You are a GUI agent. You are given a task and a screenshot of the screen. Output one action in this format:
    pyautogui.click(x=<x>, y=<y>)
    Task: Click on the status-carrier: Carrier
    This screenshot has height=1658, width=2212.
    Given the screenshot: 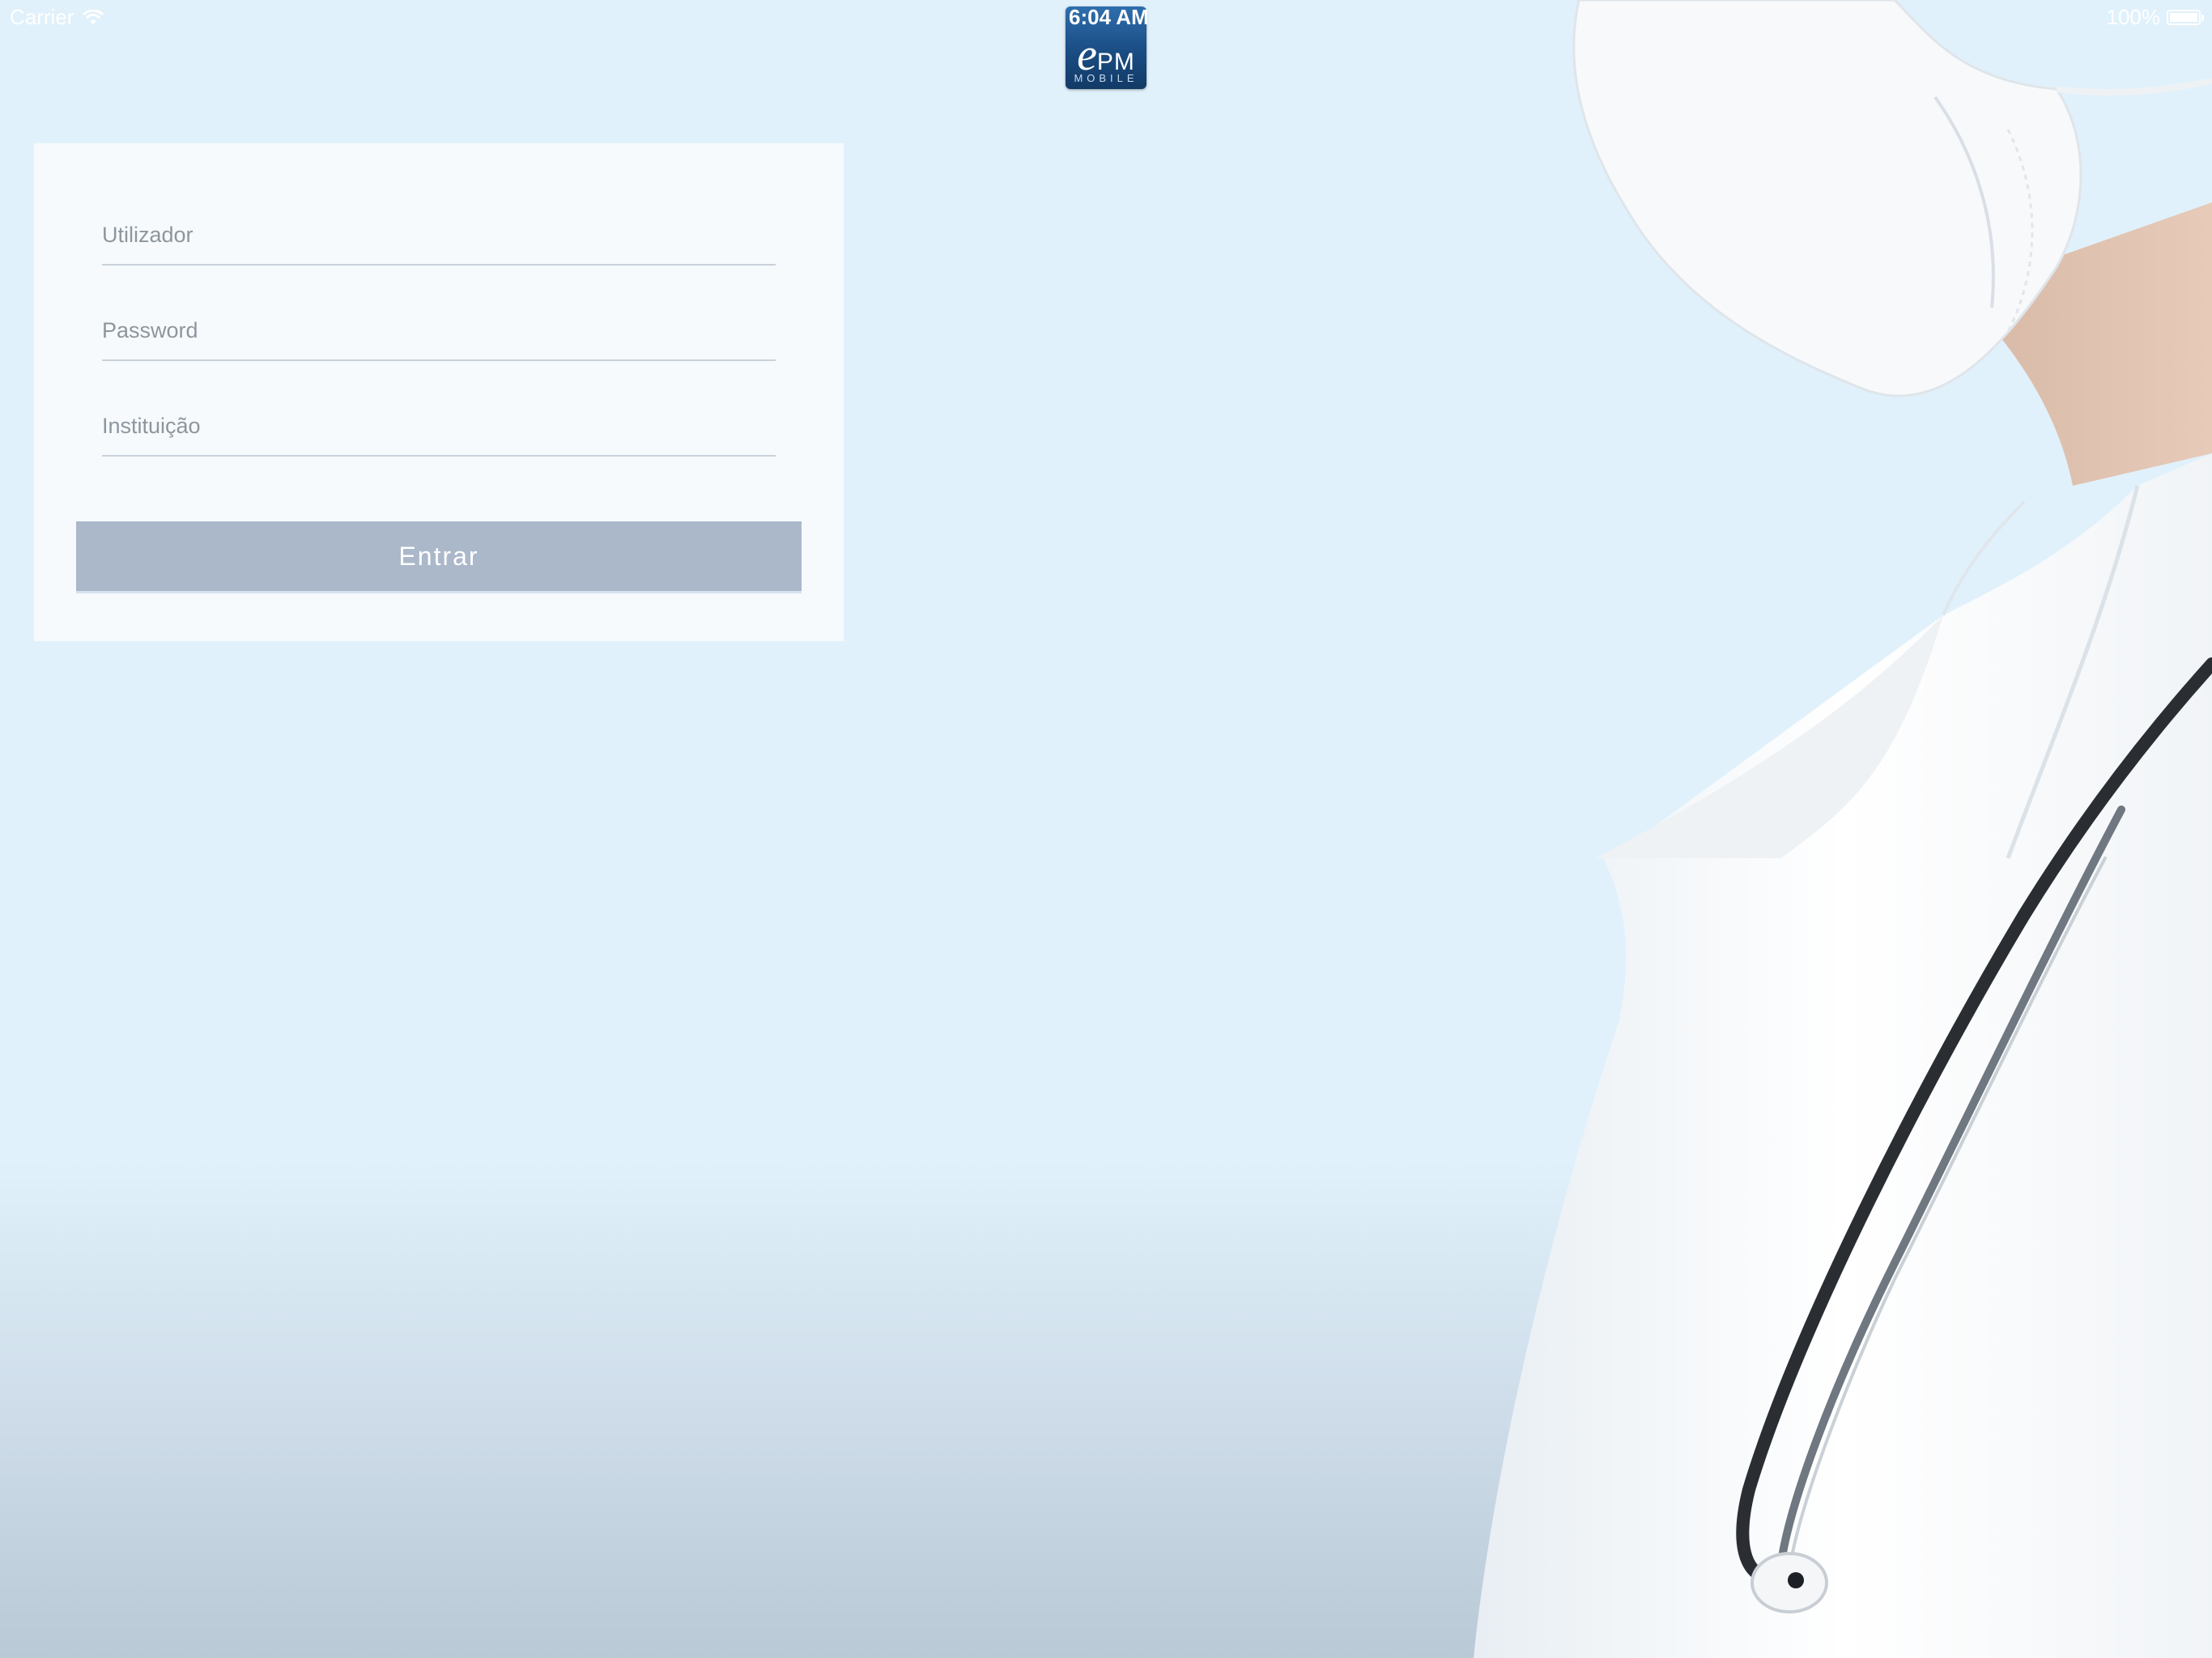 What is the action you would take?
    pyautogui.click(x=57, y=17)
    